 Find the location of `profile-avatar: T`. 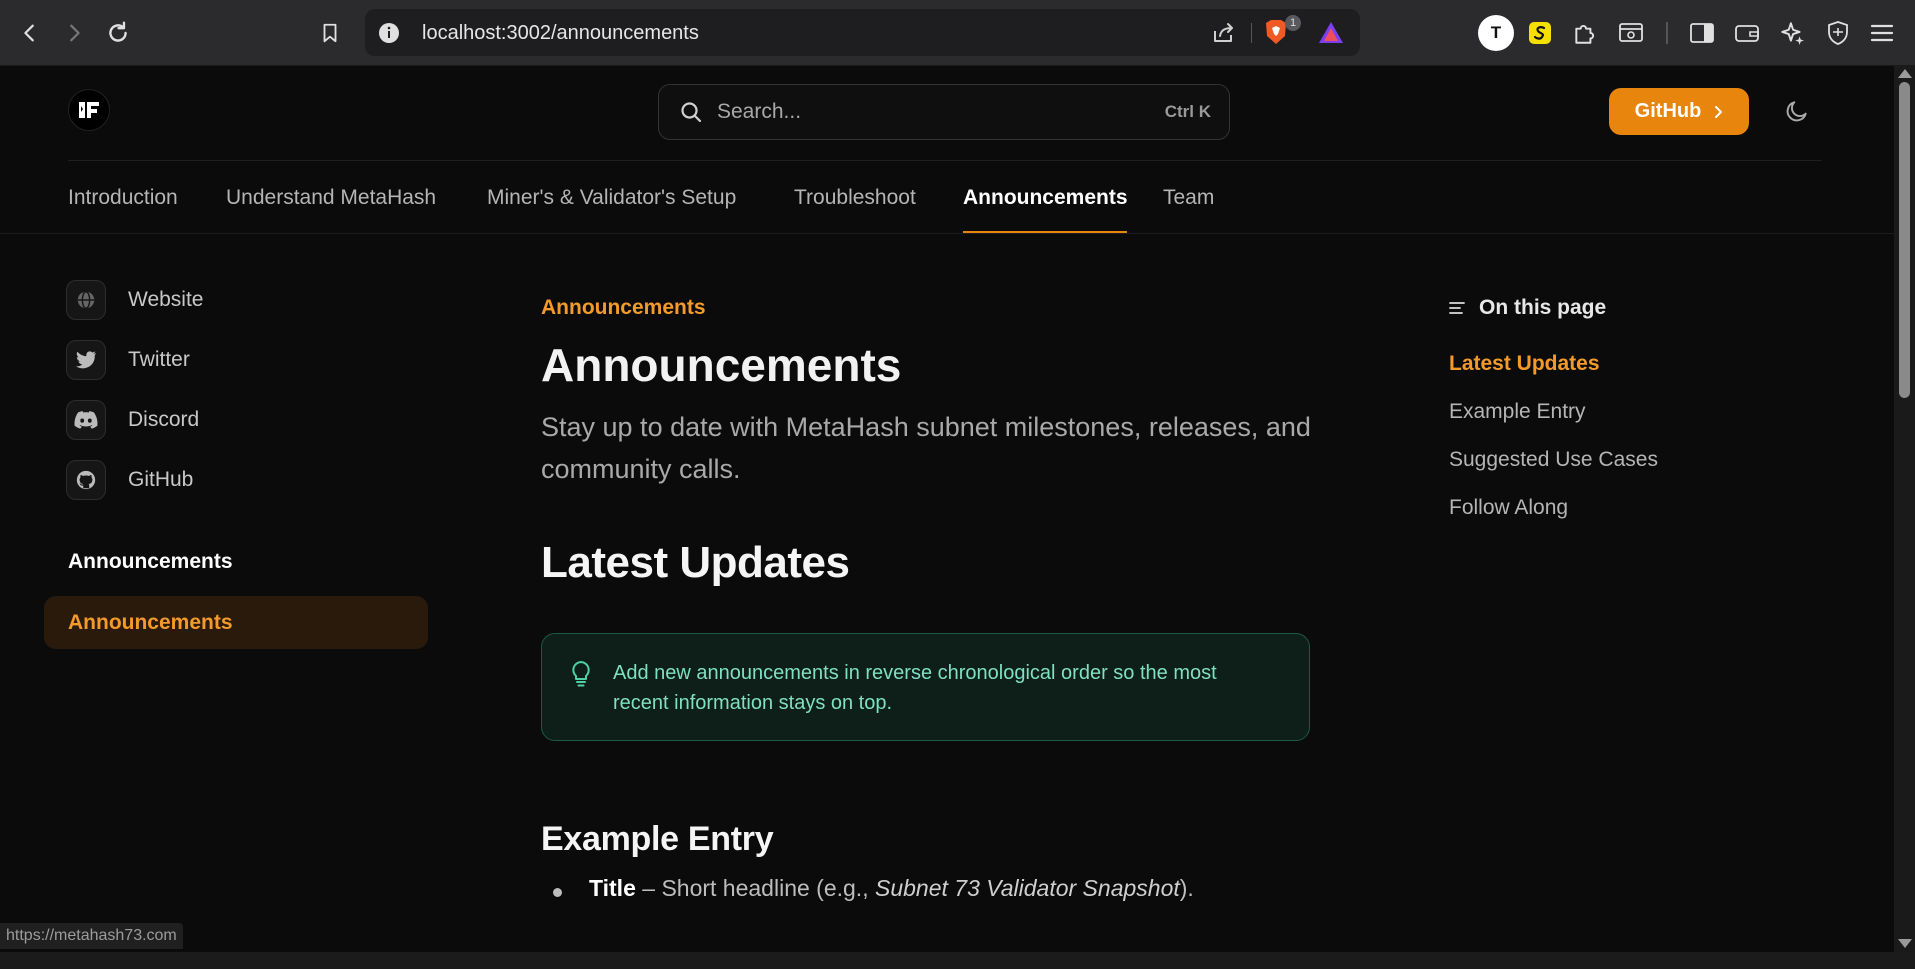

profile-avatar: T is located at coordinates (1496, 33).